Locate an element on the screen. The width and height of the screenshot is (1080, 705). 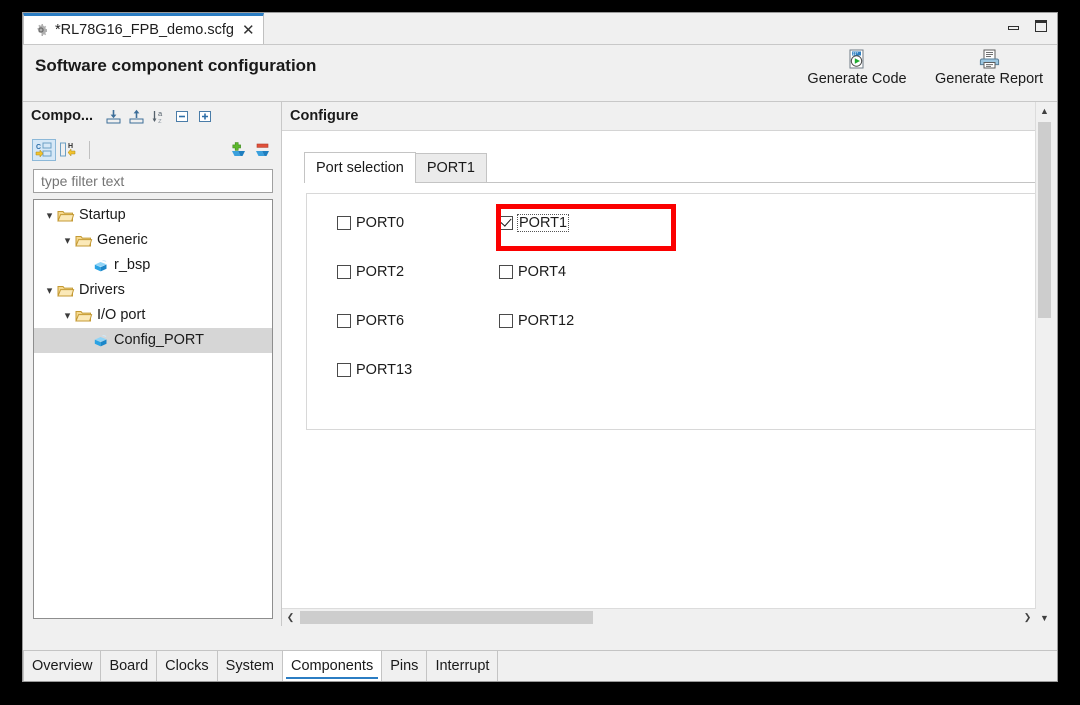
checkbox-label: PORT2 is located at coordinates (380, 272).